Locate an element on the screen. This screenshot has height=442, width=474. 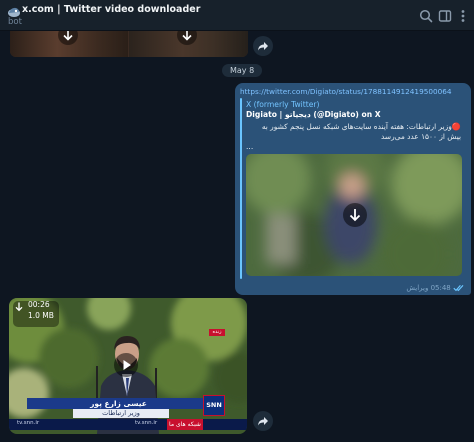
preview-image is located at coordinates (354, 215).